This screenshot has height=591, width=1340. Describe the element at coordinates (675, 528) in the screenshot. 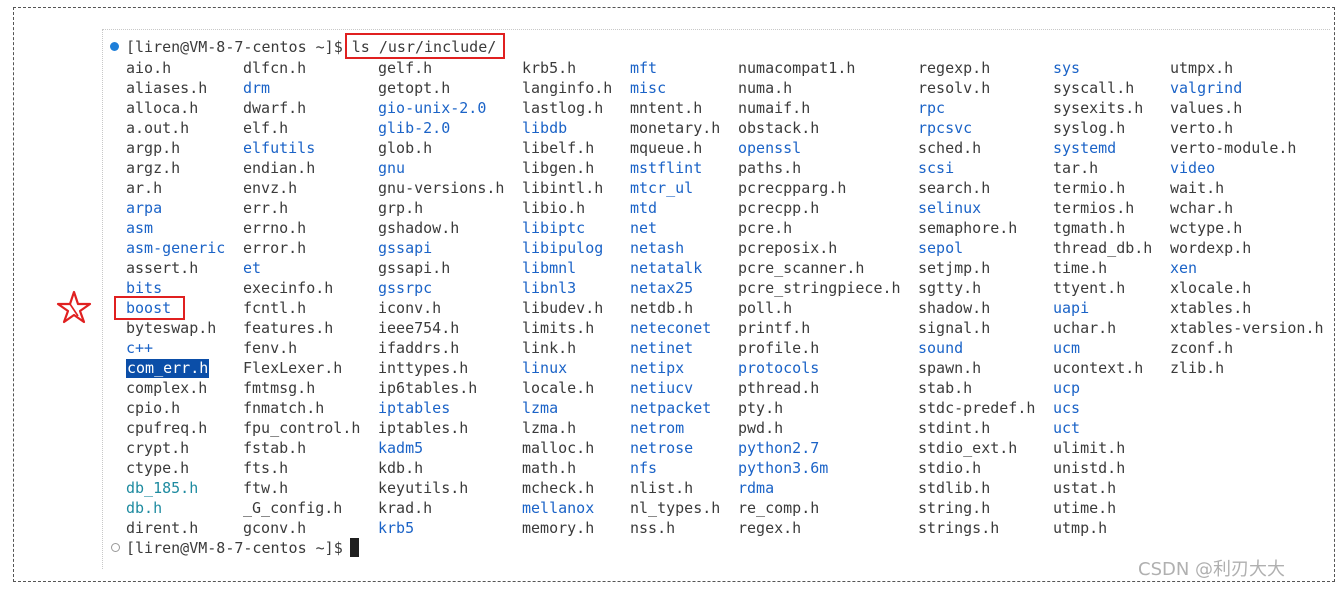

I see `file-entry: nss.h` at that location.